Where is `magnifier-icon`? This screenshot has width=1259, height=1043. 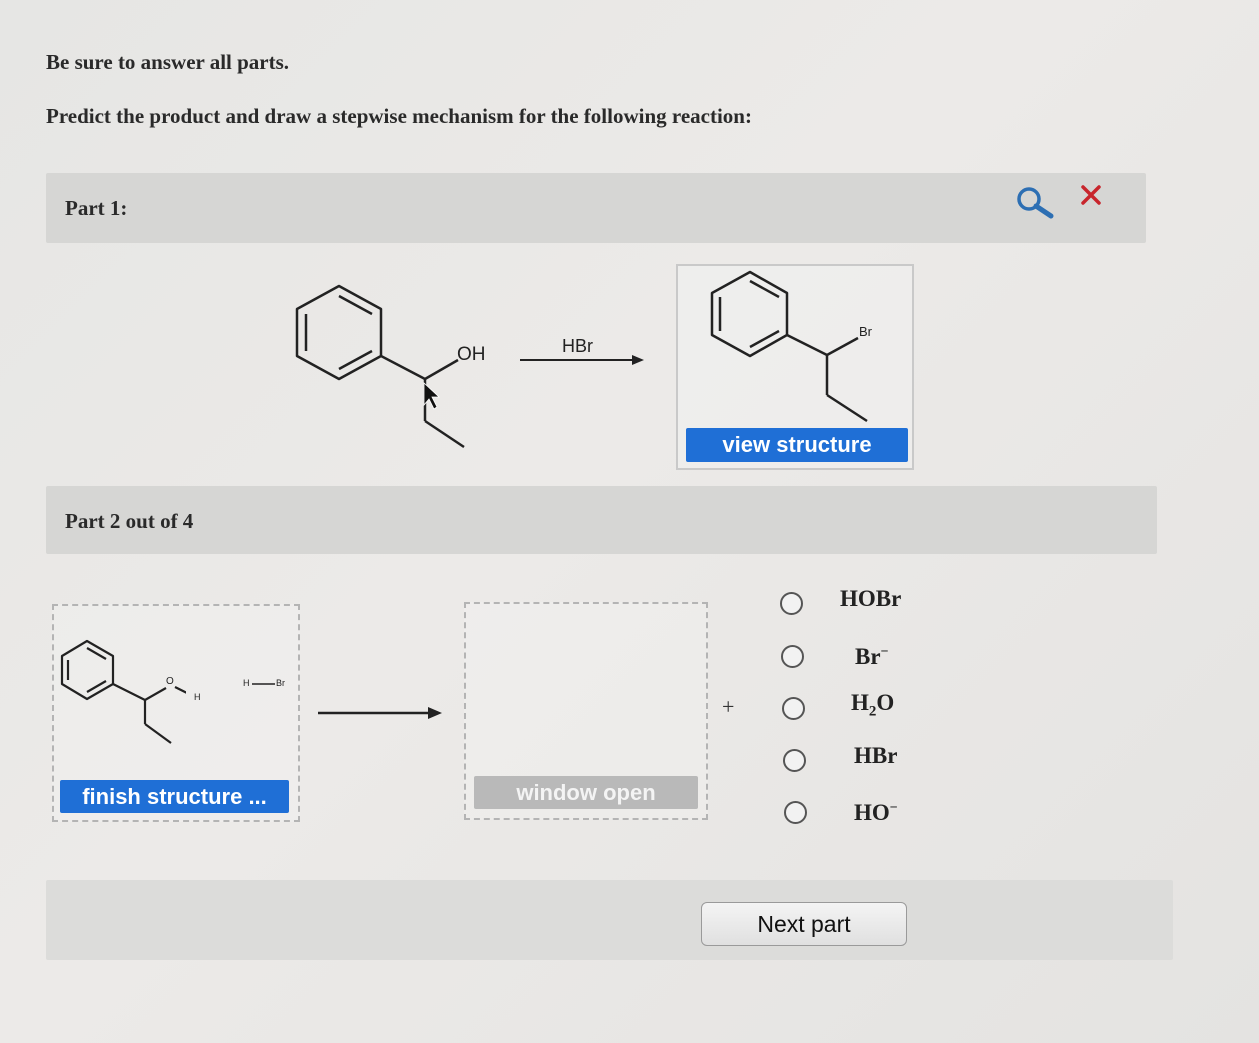 magnifier-icon is located at coordinates (1036, 202).